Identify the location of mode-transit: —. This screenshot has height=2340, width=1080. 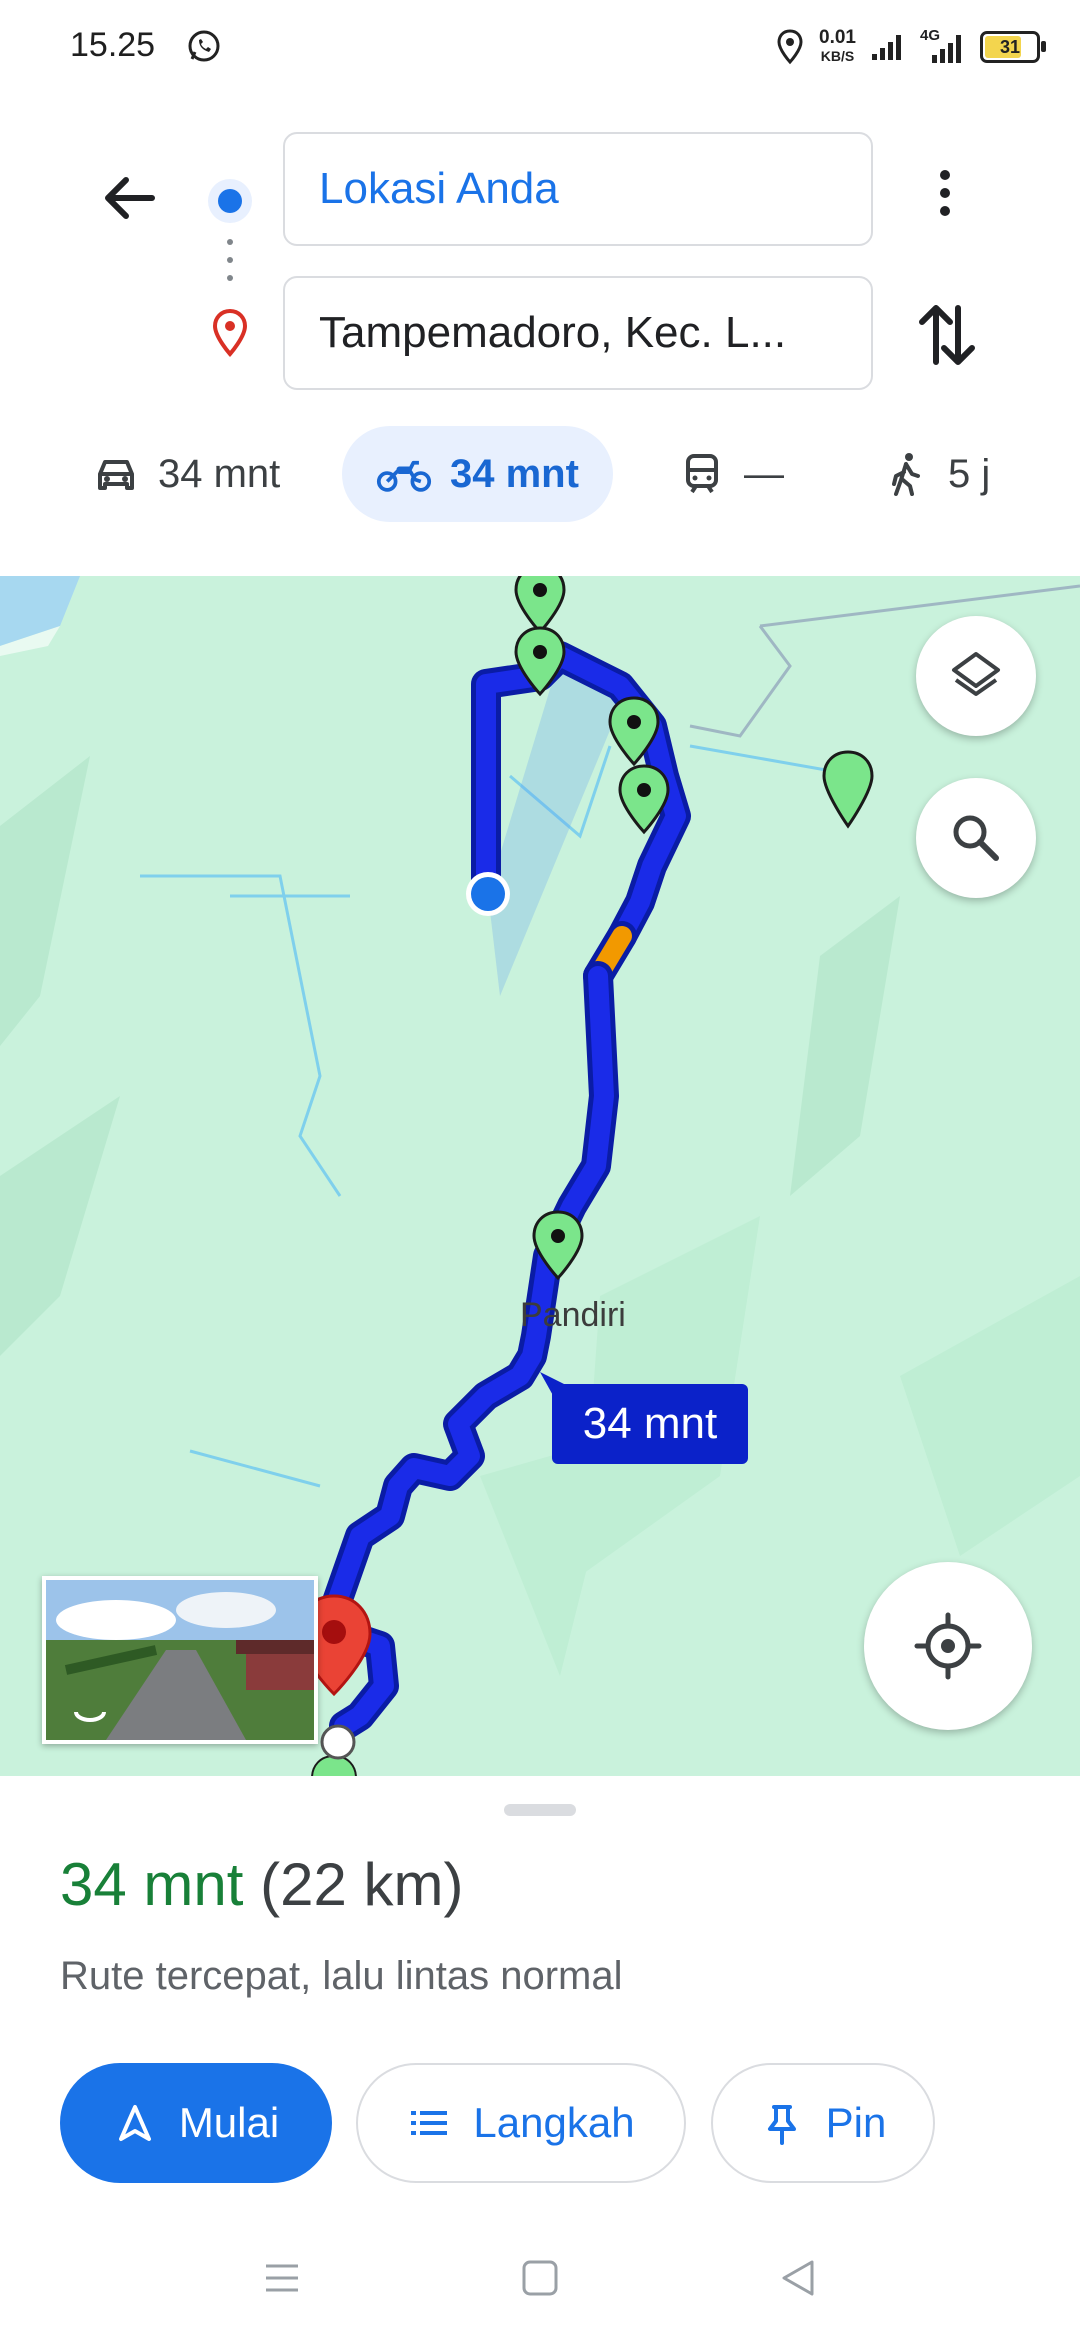
(731, 474).